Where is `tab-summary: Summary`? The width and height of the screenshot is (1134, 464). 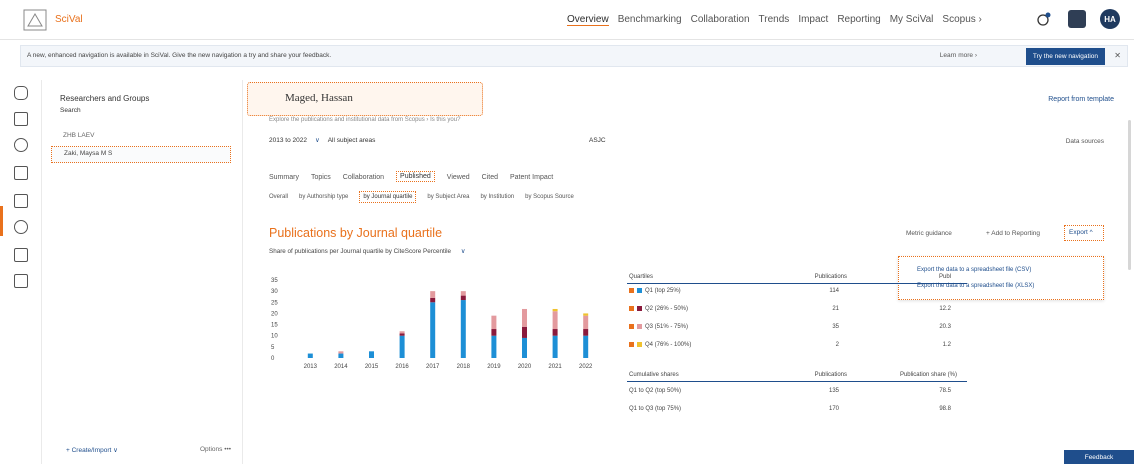
tab-summary: Summary is located at coordinates (284, 178).